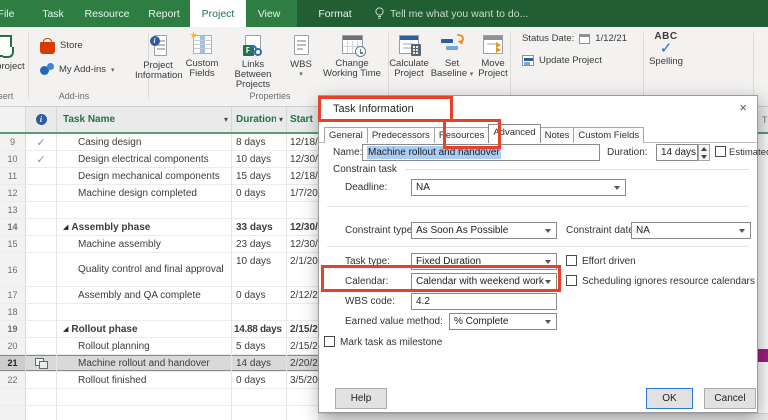 Image resolution: width=768 pixels, height=420 pixels. Describe the element at coordinates (666, 62) in the screenshot. I see `spelling-button: ABC ✓ Spelling` at that location.